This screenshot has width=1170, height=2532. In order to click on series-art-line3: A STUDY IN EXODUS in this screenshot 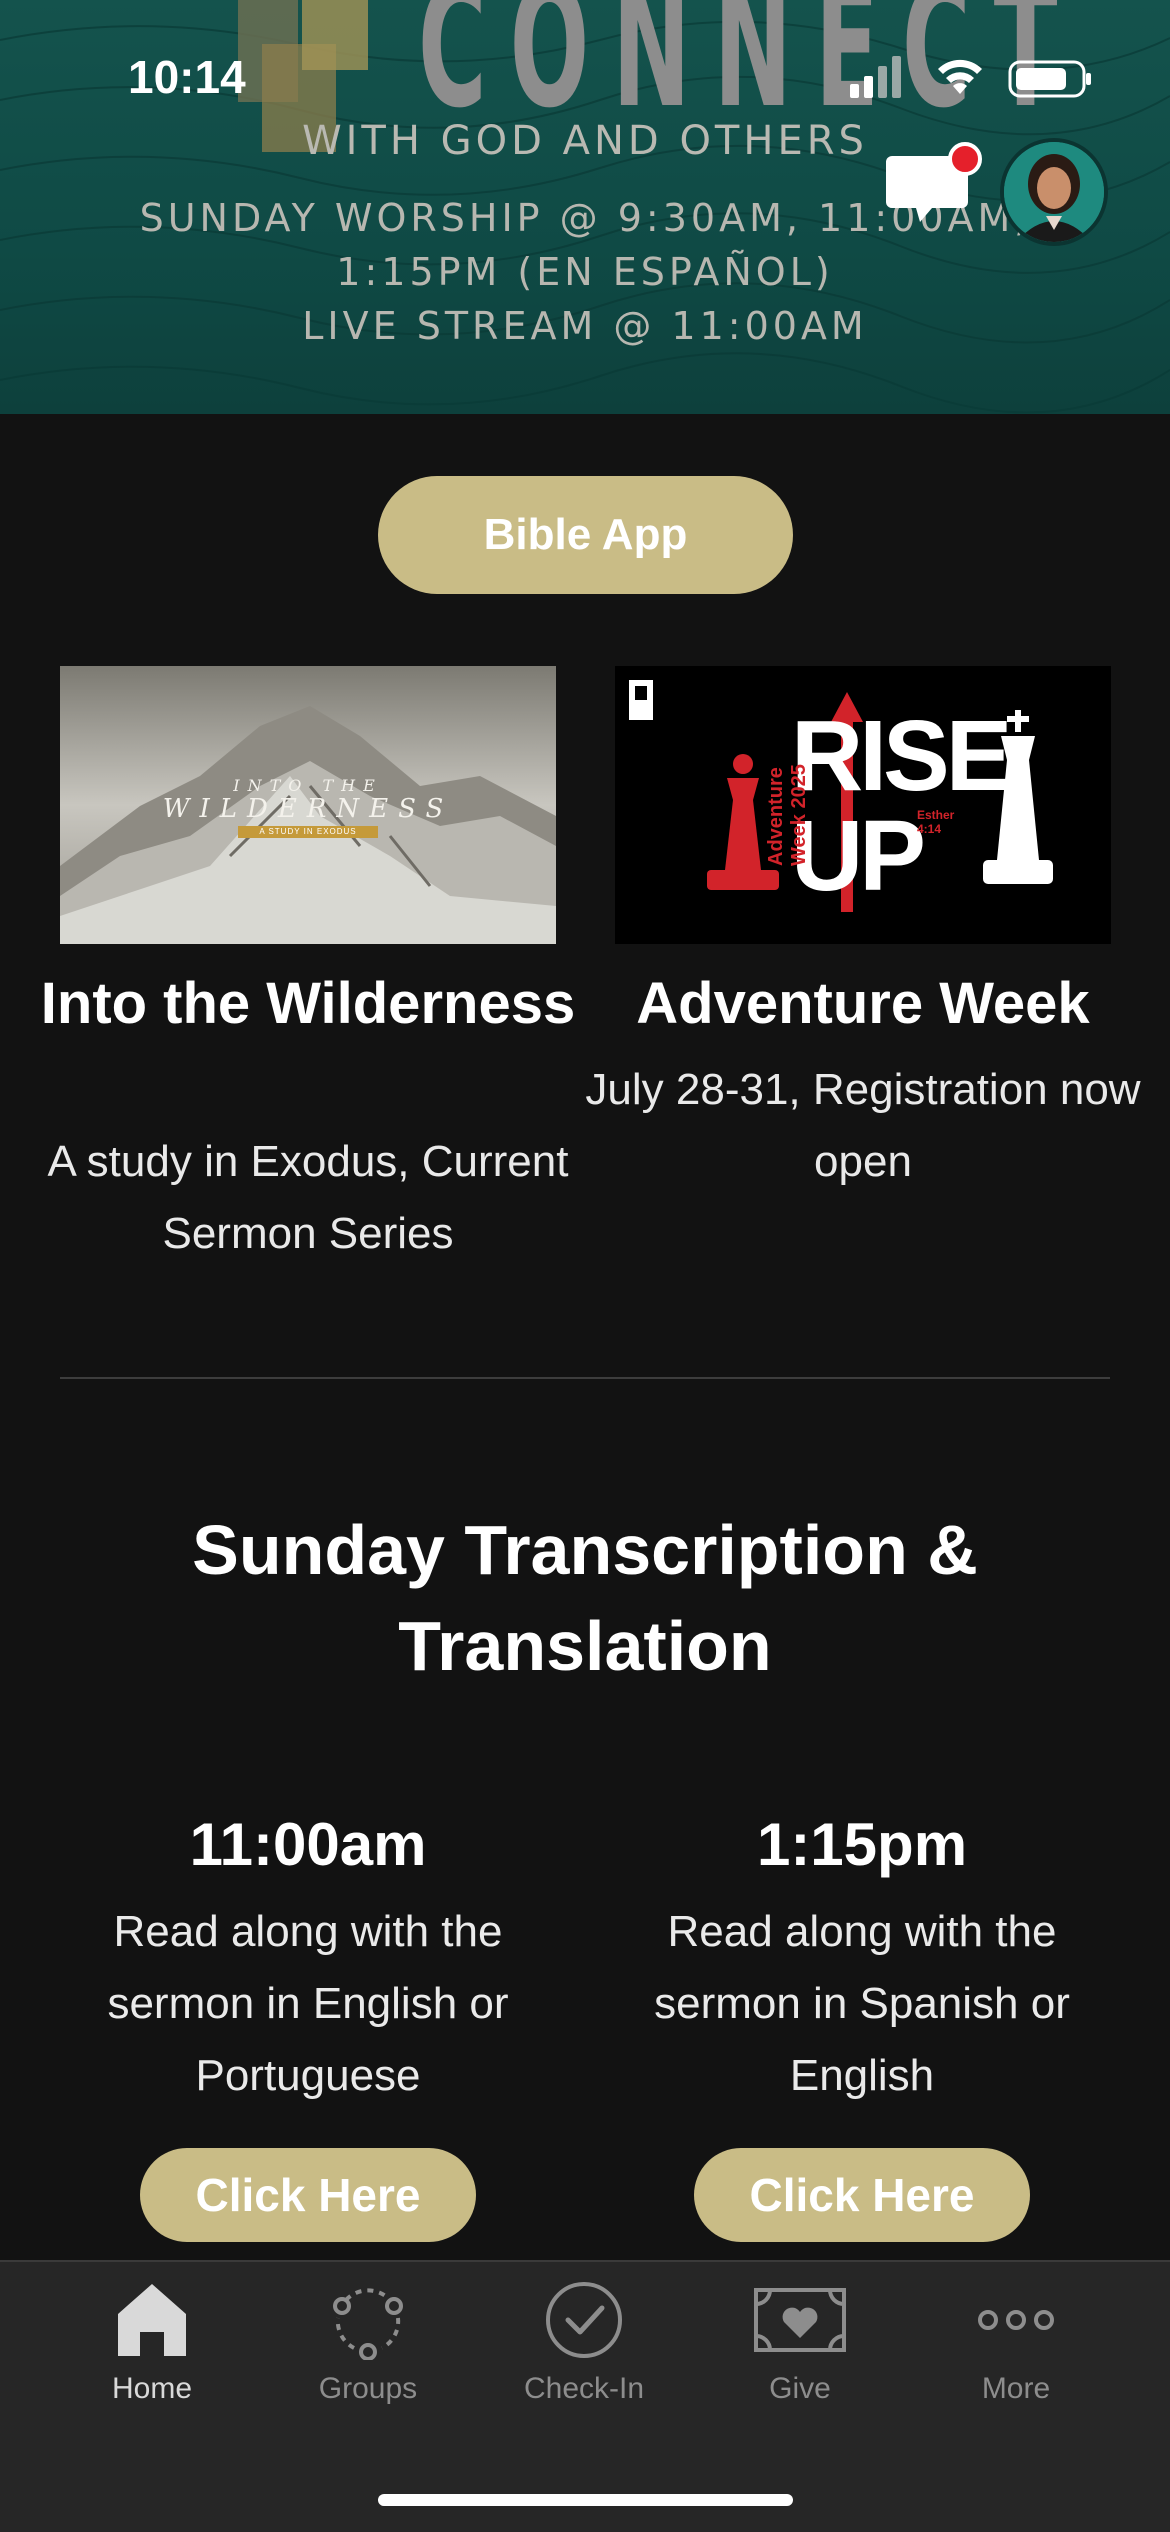, I will do `click(308, 832)`.